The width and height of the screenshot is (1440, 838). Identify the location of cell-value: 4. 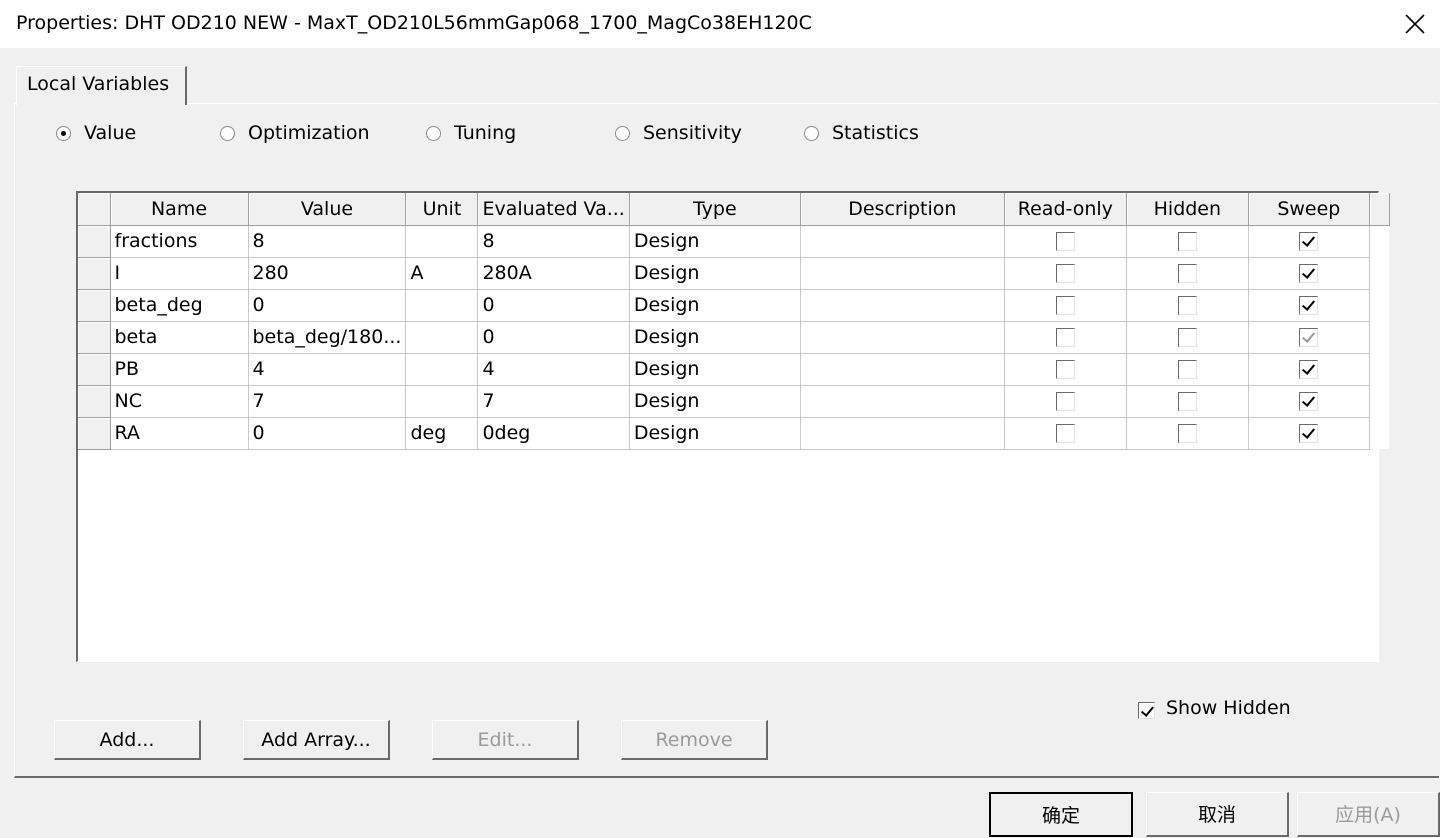
(327, 369).